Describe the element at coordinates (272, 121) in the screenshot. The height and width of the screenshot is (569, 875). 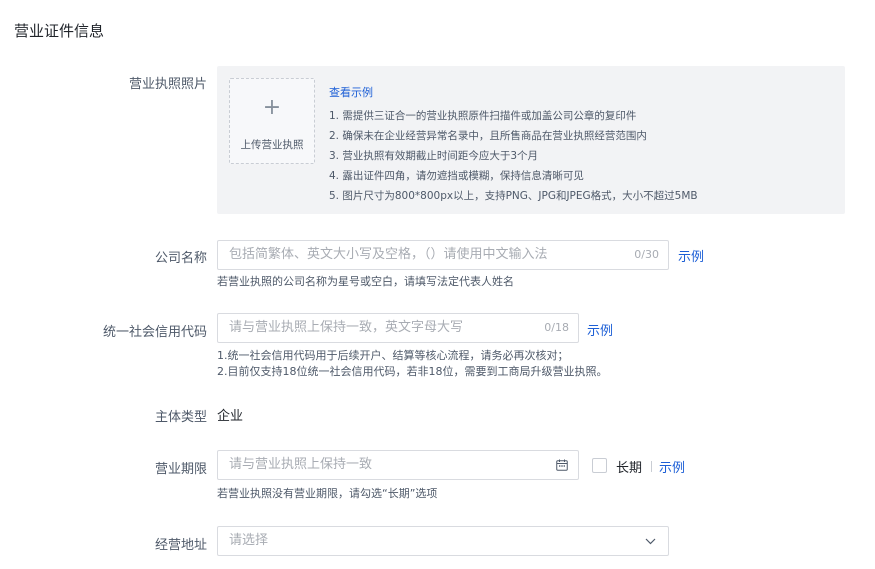
I see `upload-license-button: + 上传营业执照` at that location.